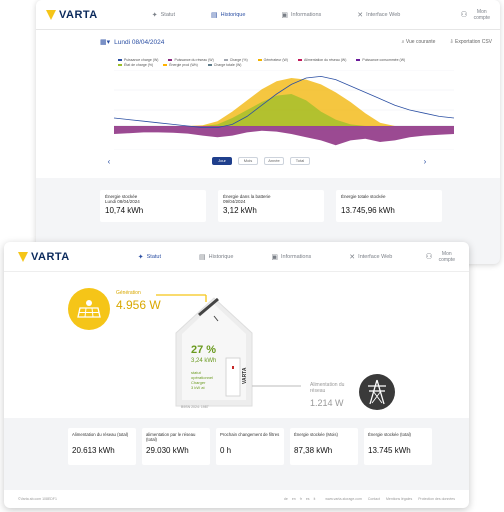  What do you see at coordinates (261, 161) in the screenshot?
I see `range-buttons: Jour Mois Année Total` at bounding box center [261, 161].